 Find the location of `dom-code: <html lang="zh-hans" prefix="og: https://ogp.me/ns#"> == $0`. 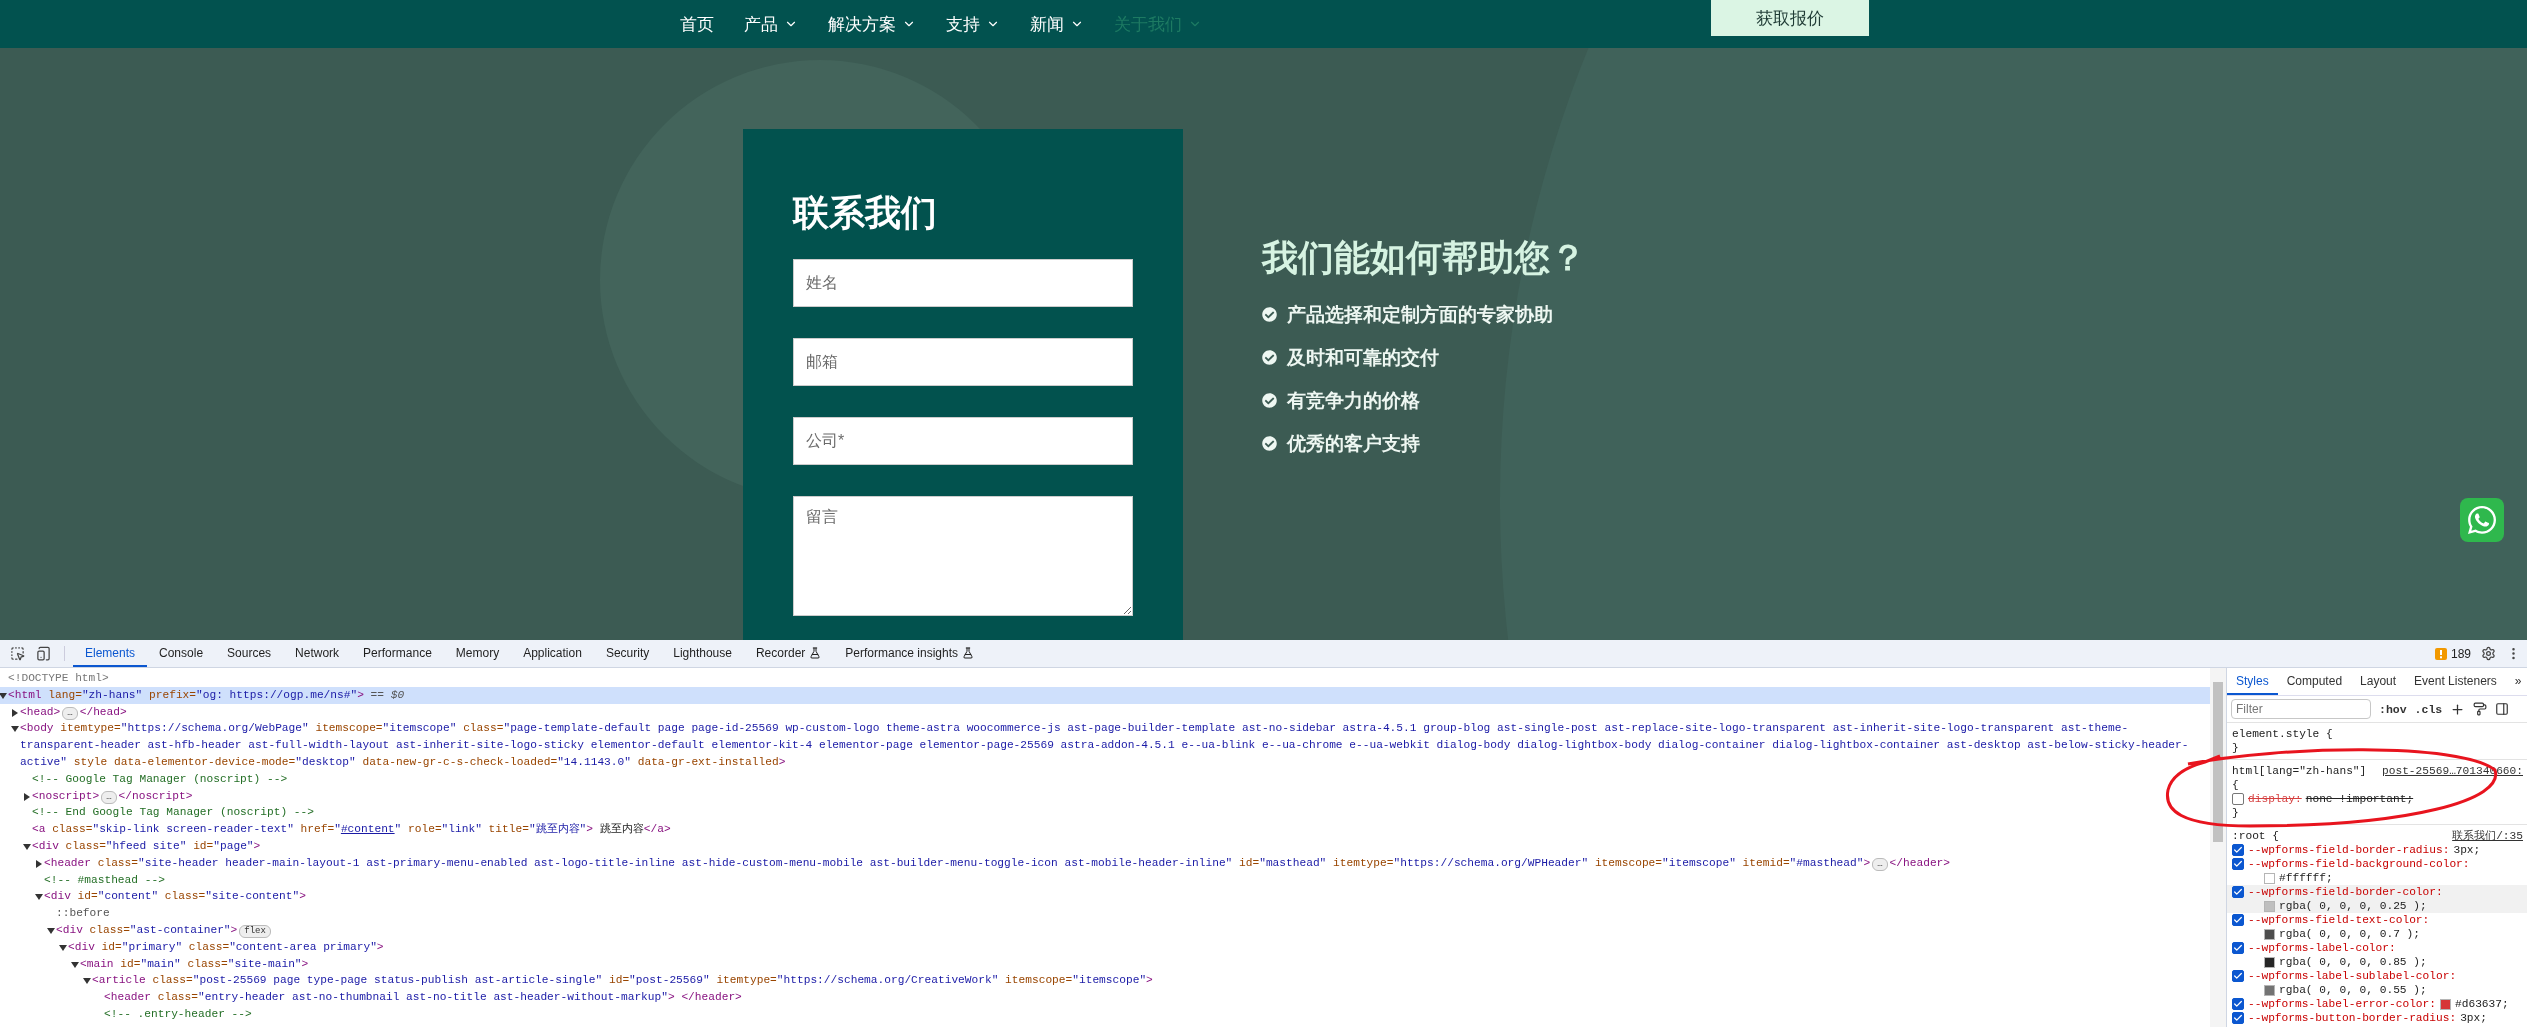

dom-code: <html lang="zh-hans" prefix="og: https://ogp.me/ns#"> == $0 is located at coordinates (206, 695).